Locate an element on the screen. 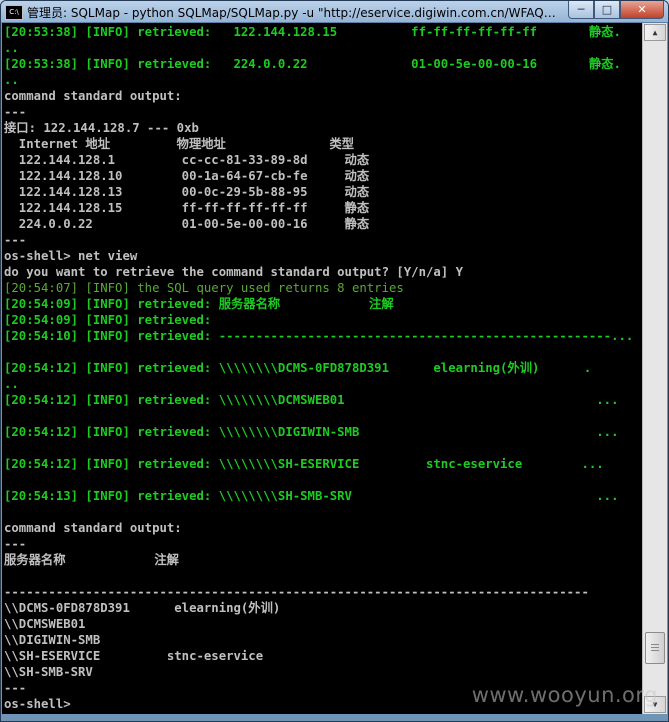  console-line: [20:54:09] [INFO] retrieved: 服务器名称 注解 is located at coordinates (199, 304).